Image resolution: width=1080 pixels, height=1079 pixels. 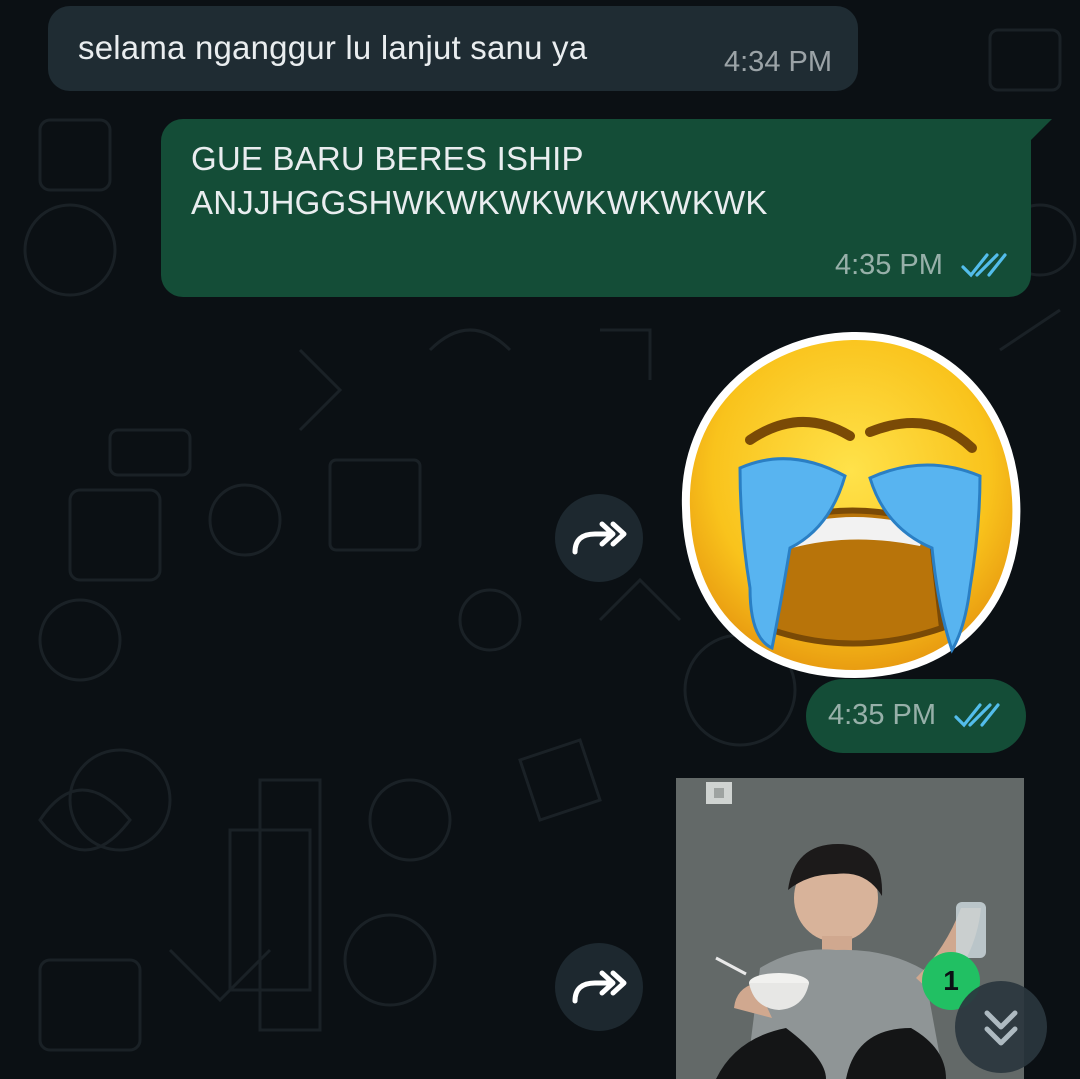 I want to click on scroll-to-bottom-button, so click(x=1001, y=1027).